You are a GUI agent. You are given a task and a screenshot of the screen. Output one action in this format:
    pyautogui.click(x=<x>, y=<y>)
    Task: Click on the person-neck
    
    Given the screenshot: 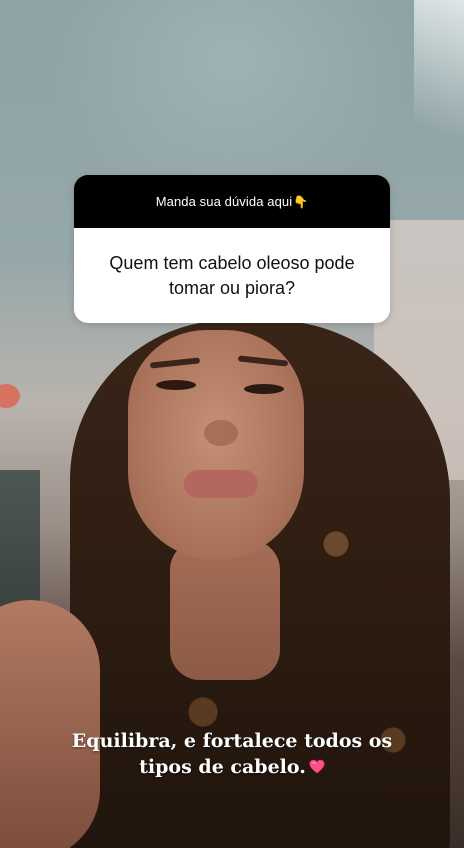 What is the action you would take?
    pyautogui.click(x=225, y=610)
    